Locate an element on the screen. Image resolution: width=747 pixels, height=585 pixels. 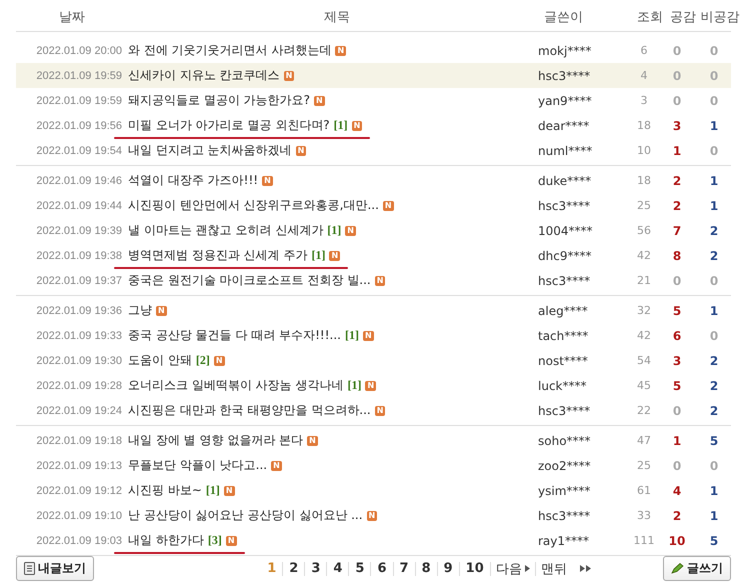
post-title: 석열이 대장주 가즈아!!! is located at coordinates (193, 180).